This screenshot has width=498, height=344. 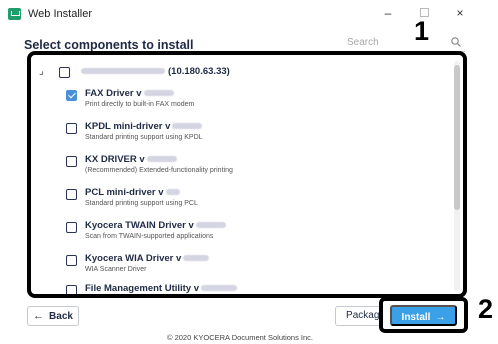 I want to click on search-input: Search, so click(x=363, y=42).